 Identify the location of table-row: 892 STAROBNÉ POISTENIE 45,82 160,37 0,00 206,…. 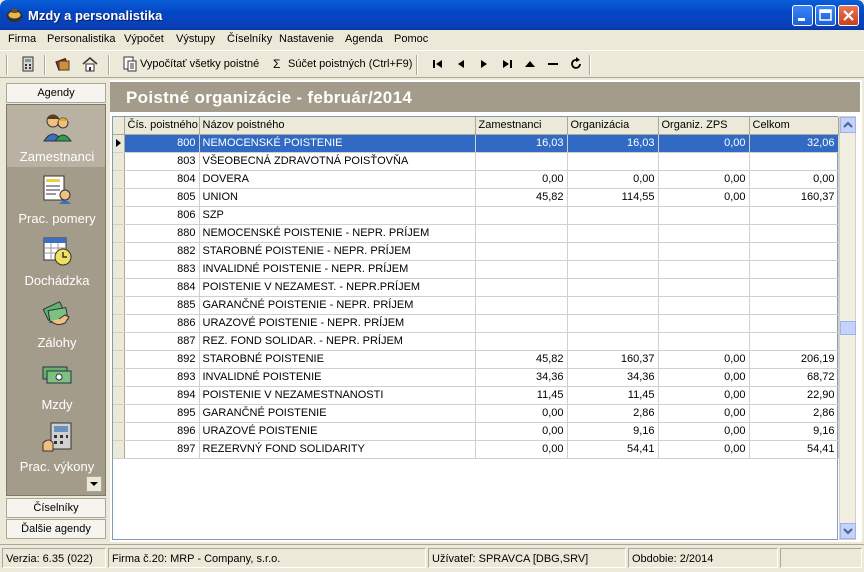
(476, 359).